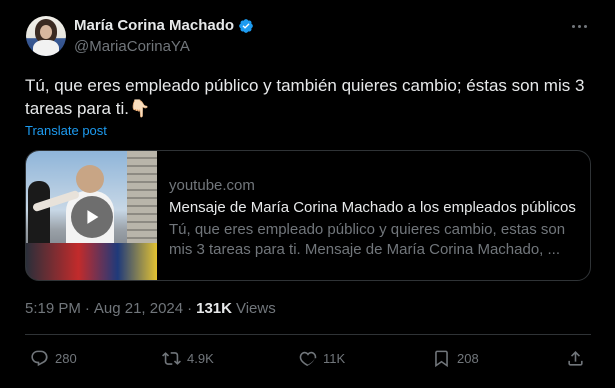 The image size is (615, 388). I want to click on action-bar: 280 4.9K 11K 208, so click(310, 358).